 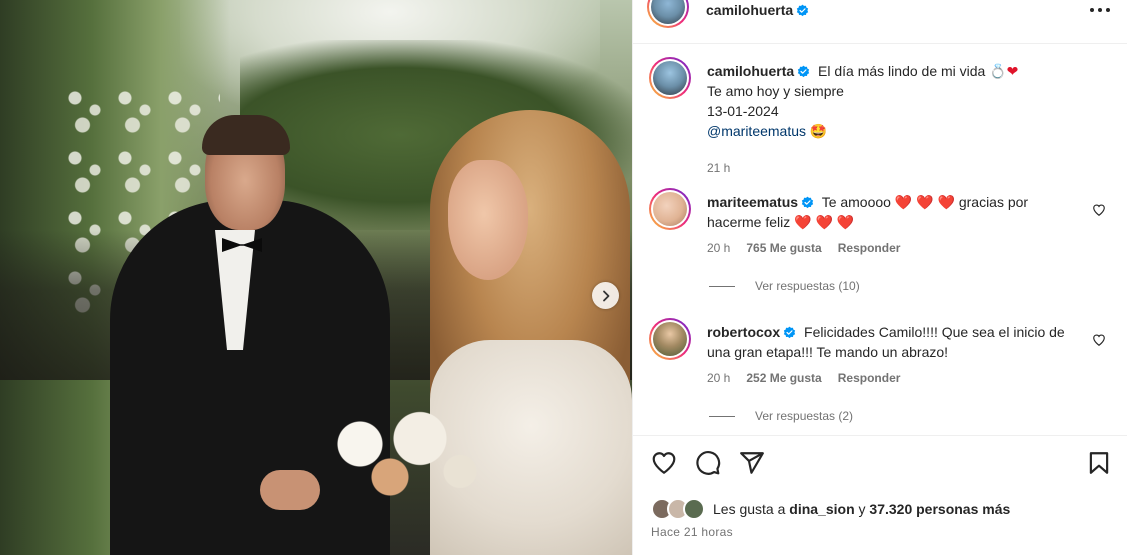 What do you see at coordinates (804, 416) in the screenshot?
I see `view-replies-label: Ver respuestas (2)` at bounding box center [804, 416].